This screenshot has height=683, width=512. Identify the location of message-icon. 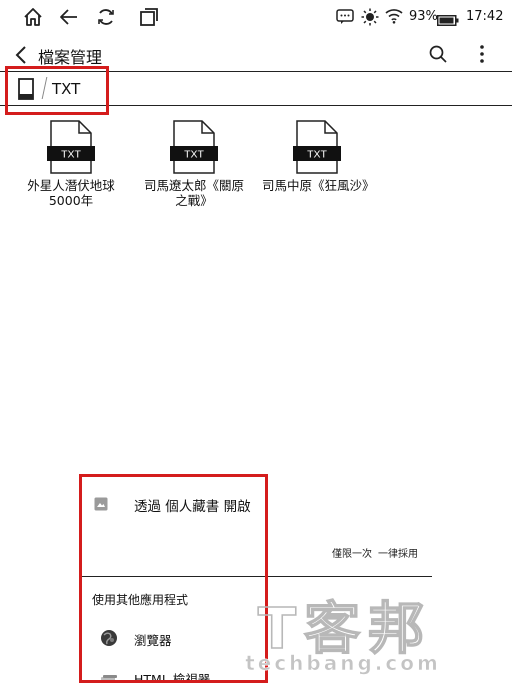
(345, 19).